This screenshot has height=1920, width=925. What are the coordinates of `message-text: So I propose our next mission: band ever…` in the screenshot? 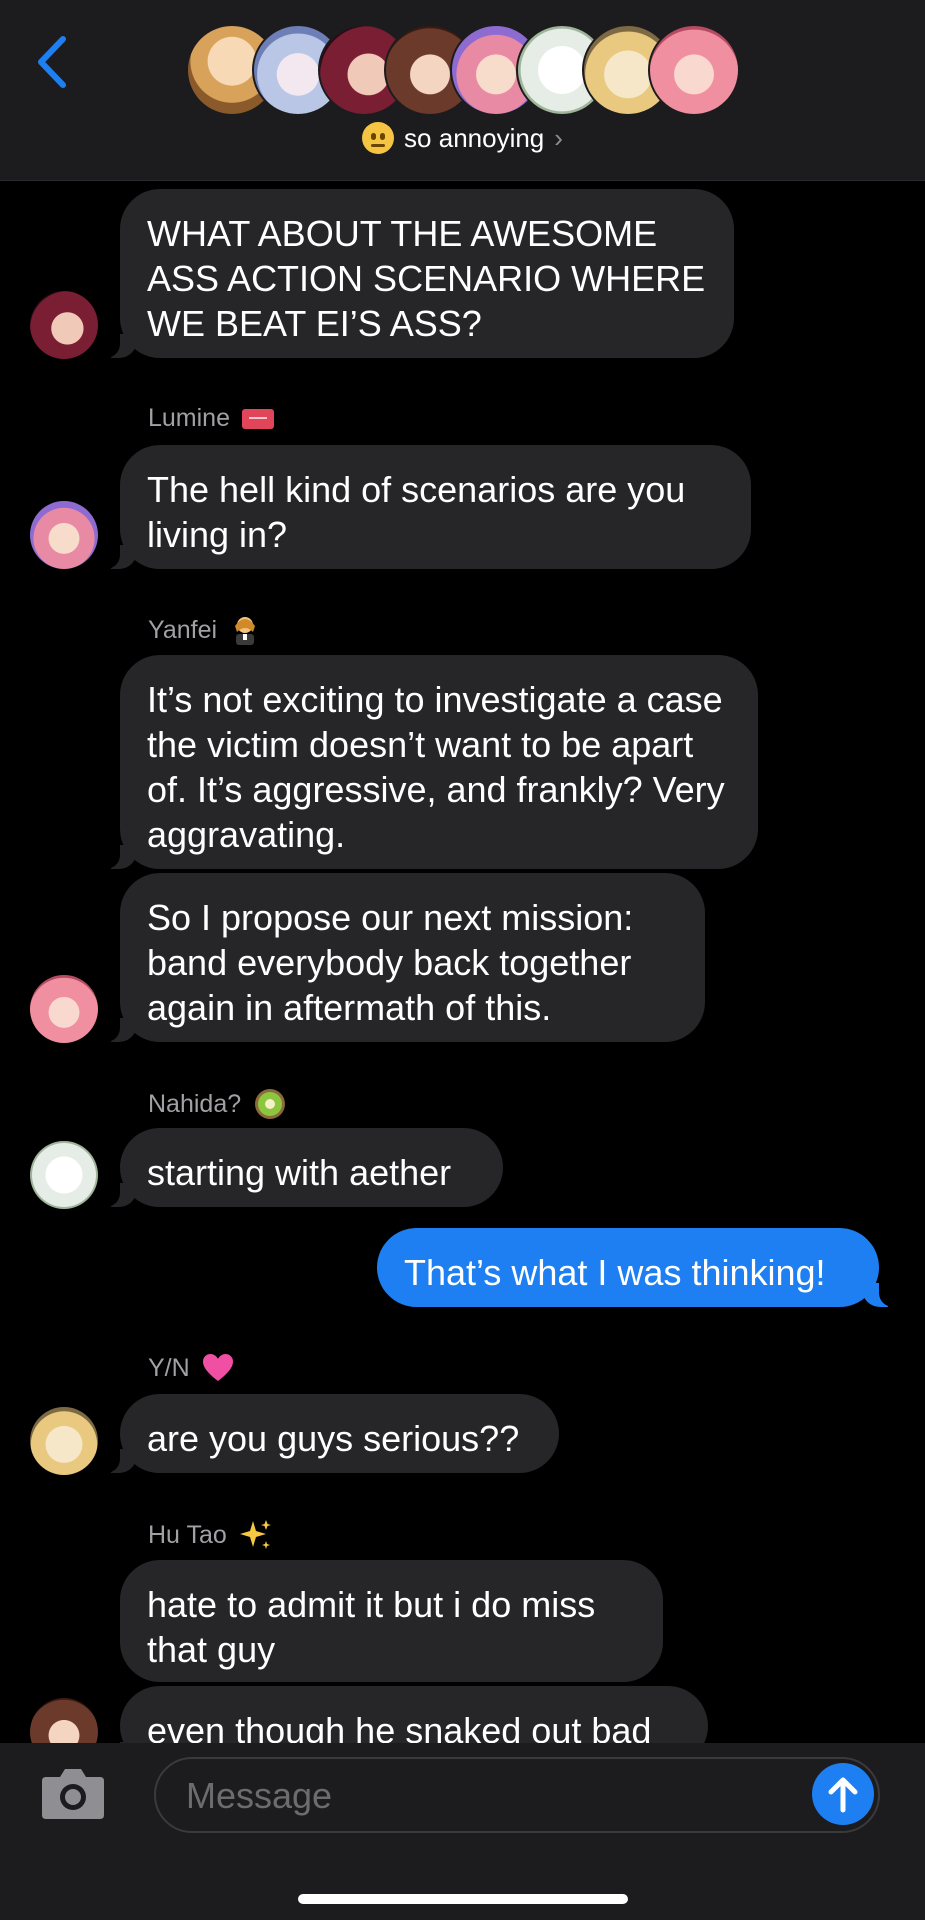 It's located at (390, 962).